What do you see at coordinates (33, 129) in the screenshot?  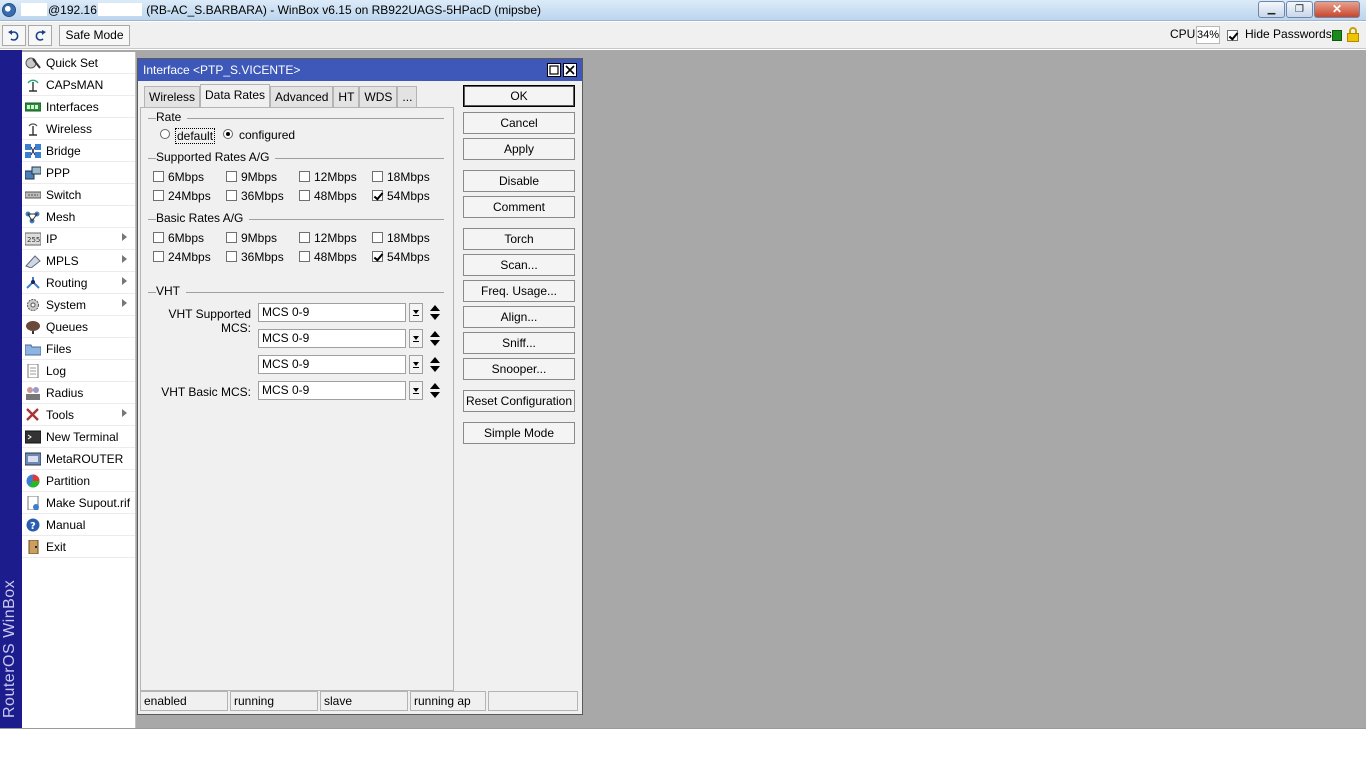 I see `wireless-icon` at bounding box center [33, 129].